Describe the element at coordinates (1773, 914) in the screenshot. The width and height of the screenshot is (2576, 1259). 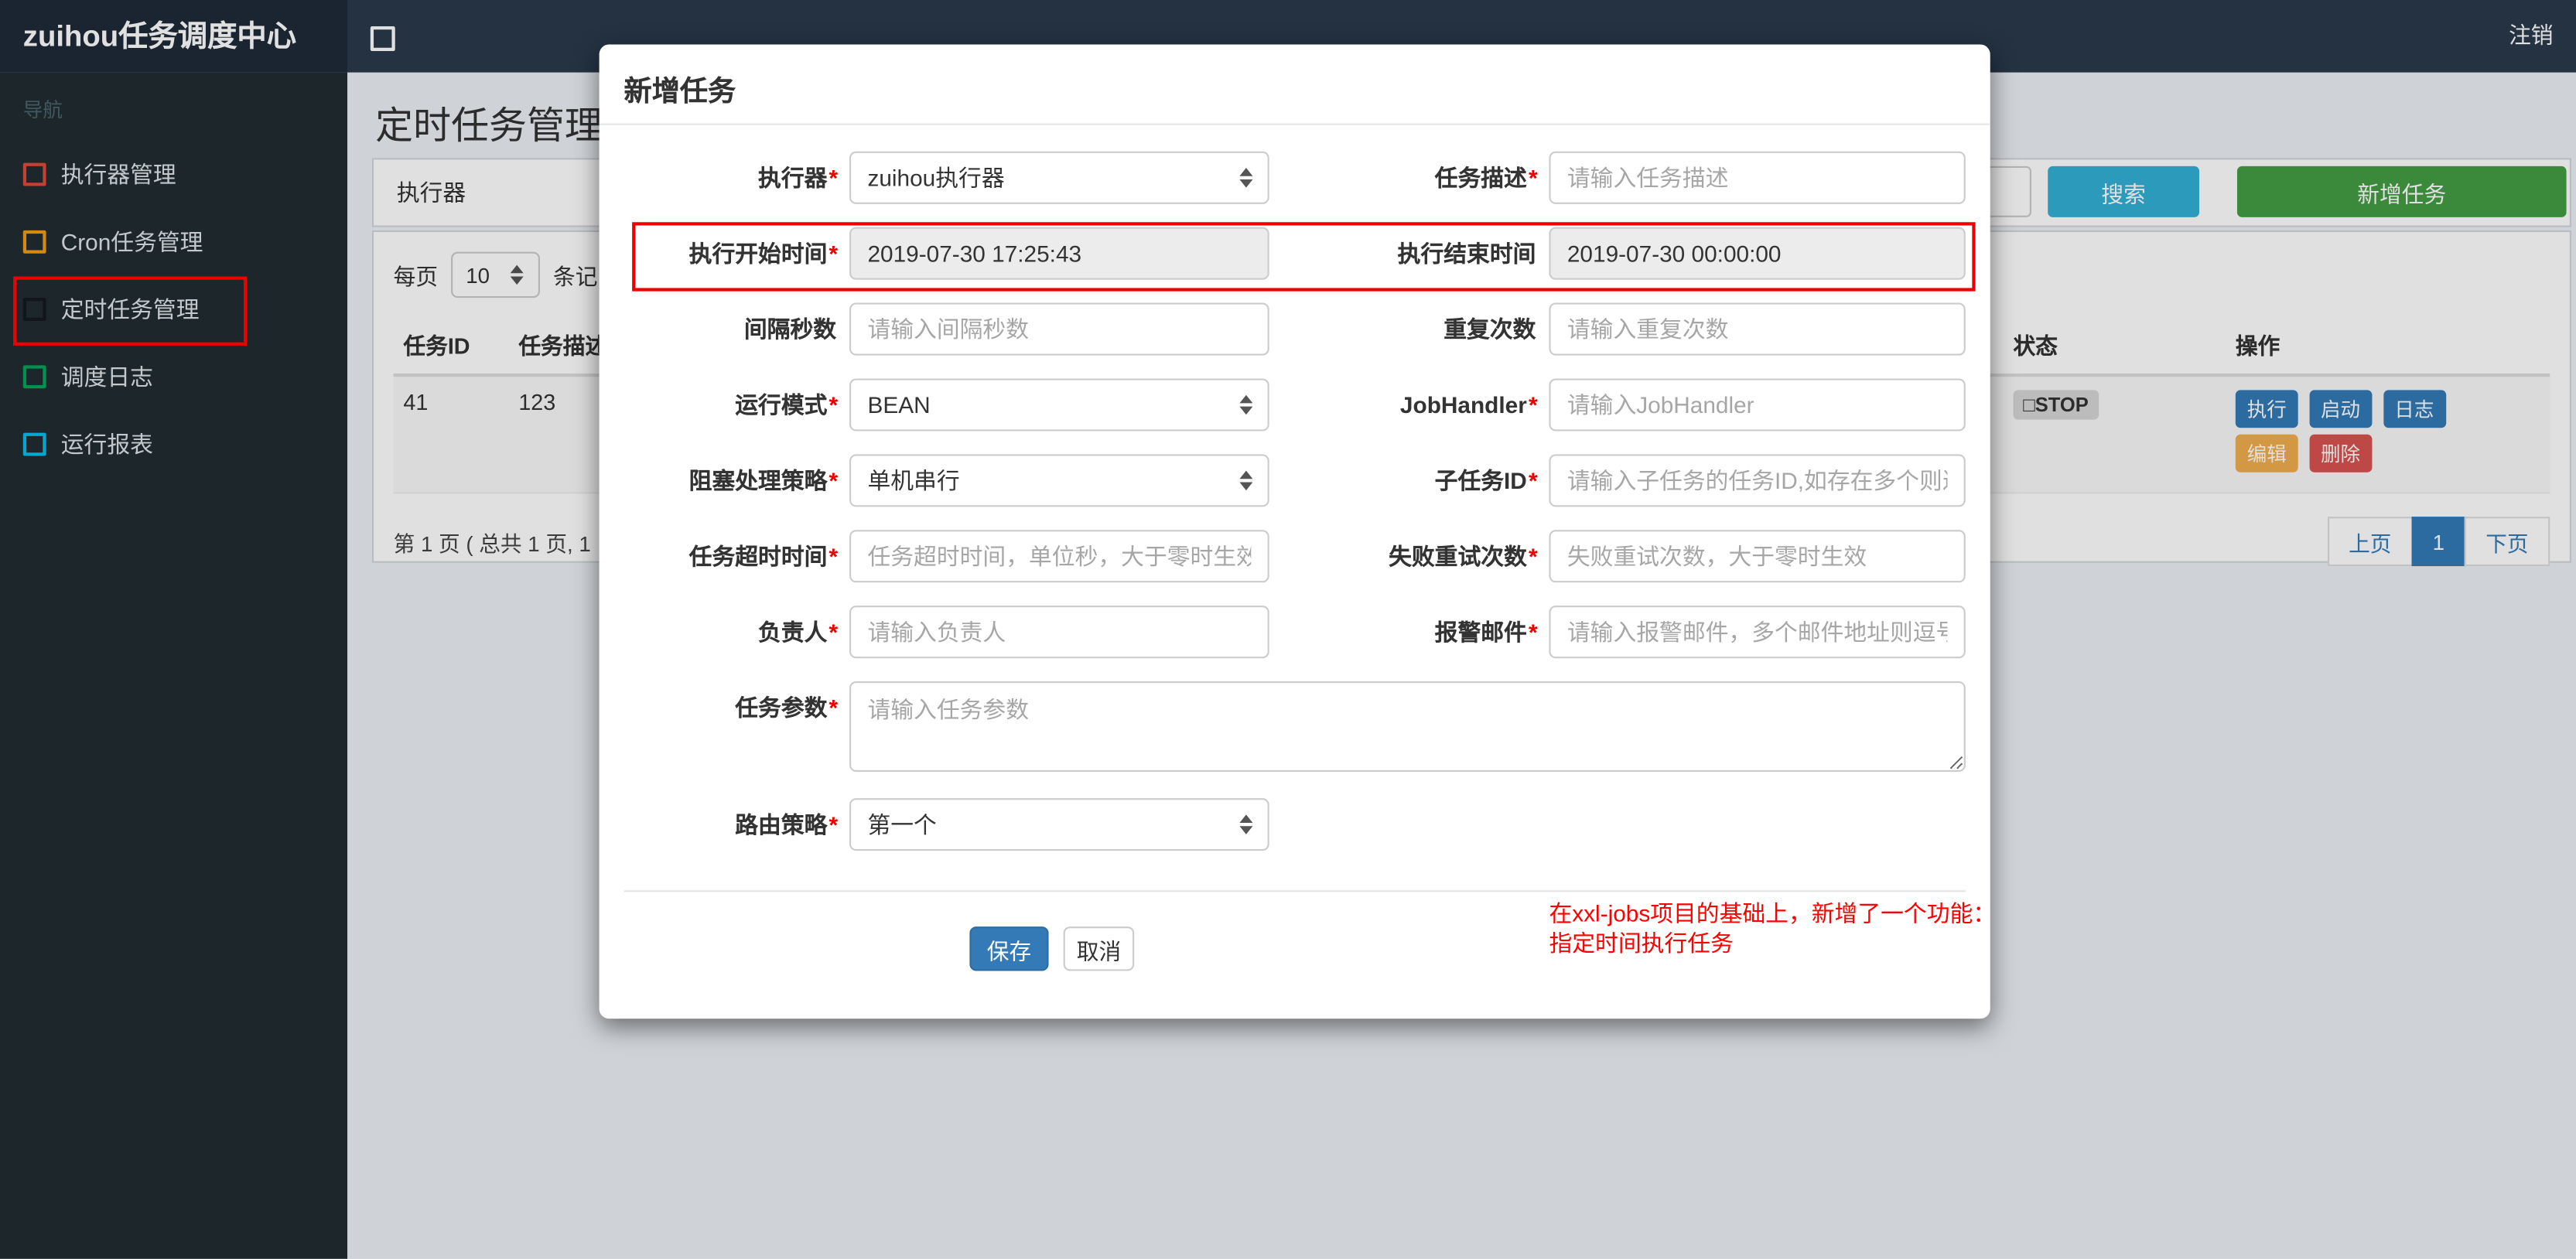
I see `feature-note-line1: 在xxl-jobs项目的基础上，新增了一个功能：` at that location.